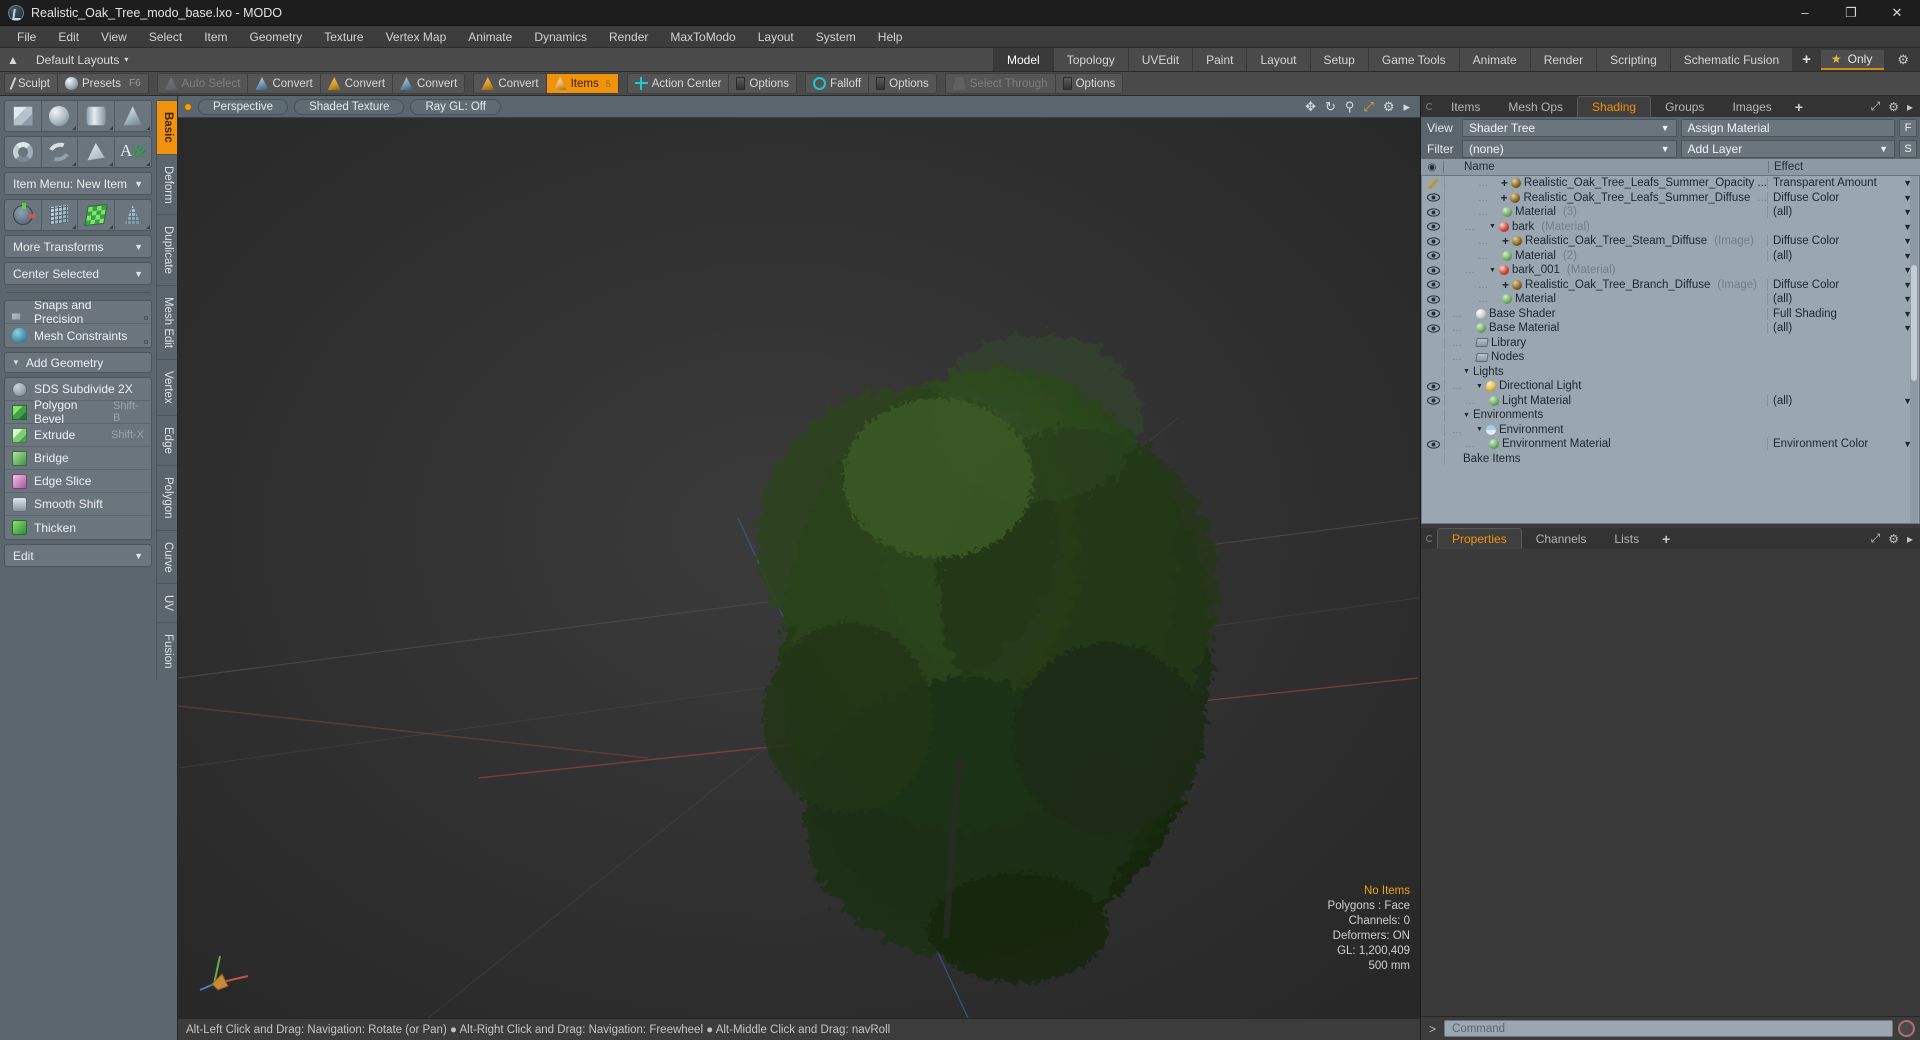 This screenshot has height=1040, width=1920. What do you see at coordinates (1614, 106) in the screenshot?
I see `tab-shading: Shading` at bounding box center [1614, 106].